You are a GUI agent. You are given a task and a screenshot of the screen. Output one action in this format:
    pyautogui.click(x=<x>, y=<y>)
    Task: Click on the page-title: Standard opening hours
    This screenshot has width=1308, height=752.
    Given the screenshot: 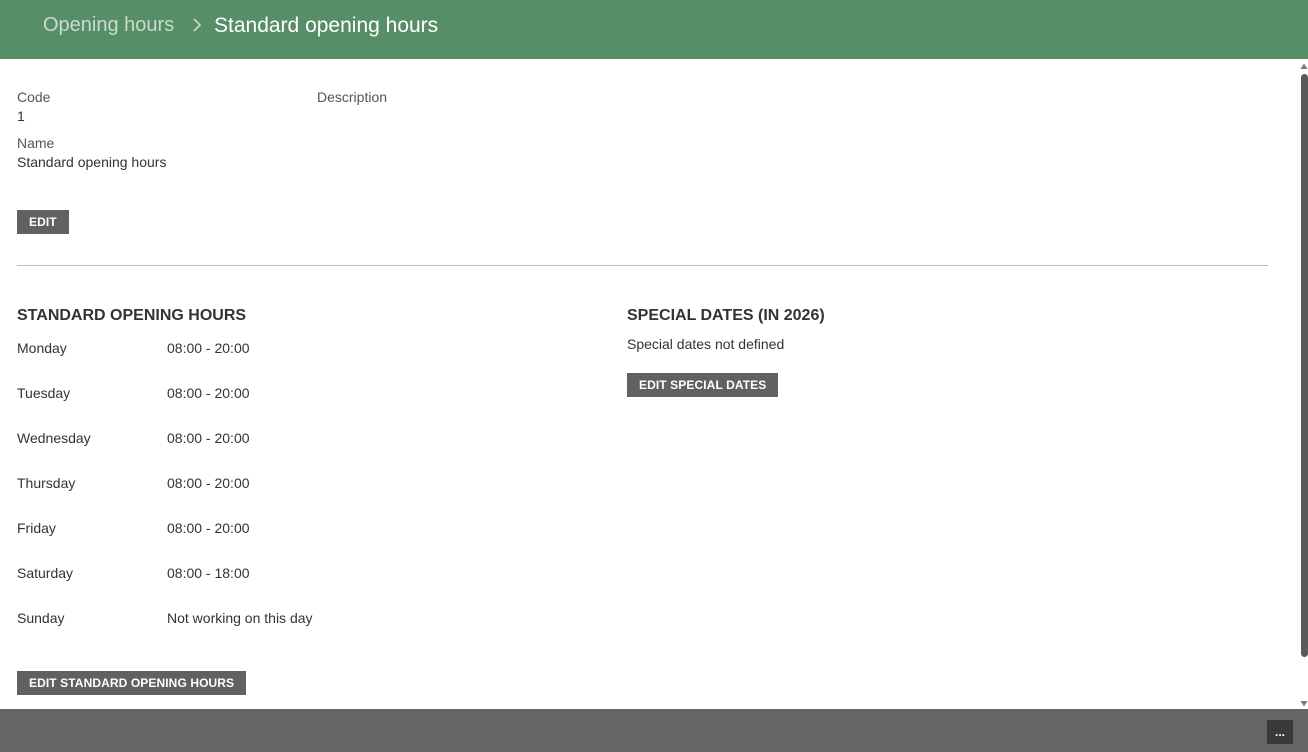 What is the action you would take?
    pyautogui.click(x=326, y=25)
    